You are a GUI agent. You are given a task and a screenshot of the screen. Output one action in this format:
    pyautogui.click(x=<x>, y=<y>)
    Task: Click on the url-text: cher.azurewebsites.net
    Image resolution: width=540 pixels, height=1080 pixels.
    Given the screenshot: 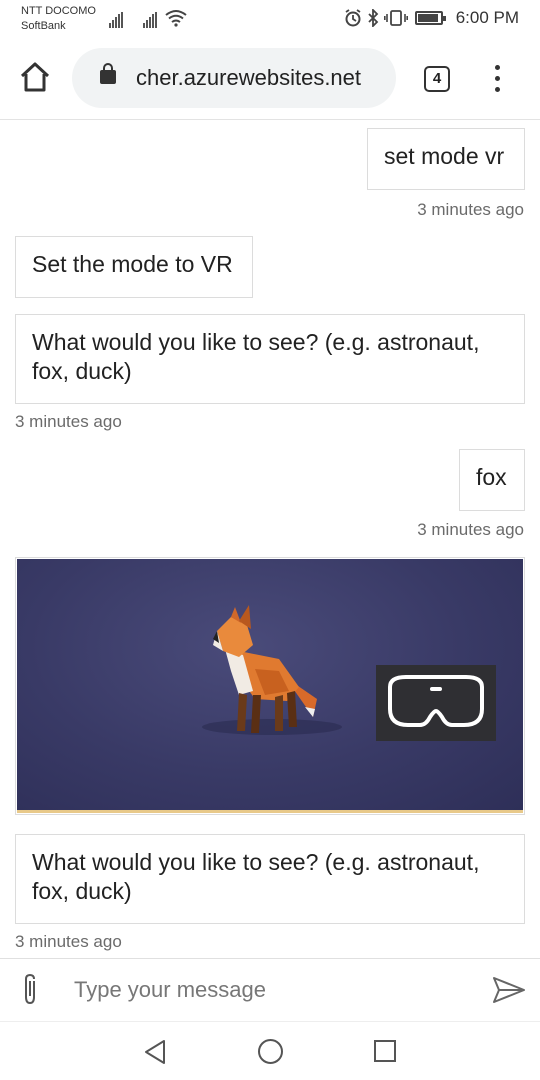 What is the action you would take?
    pyautogui.click(x=249, y=77)
    